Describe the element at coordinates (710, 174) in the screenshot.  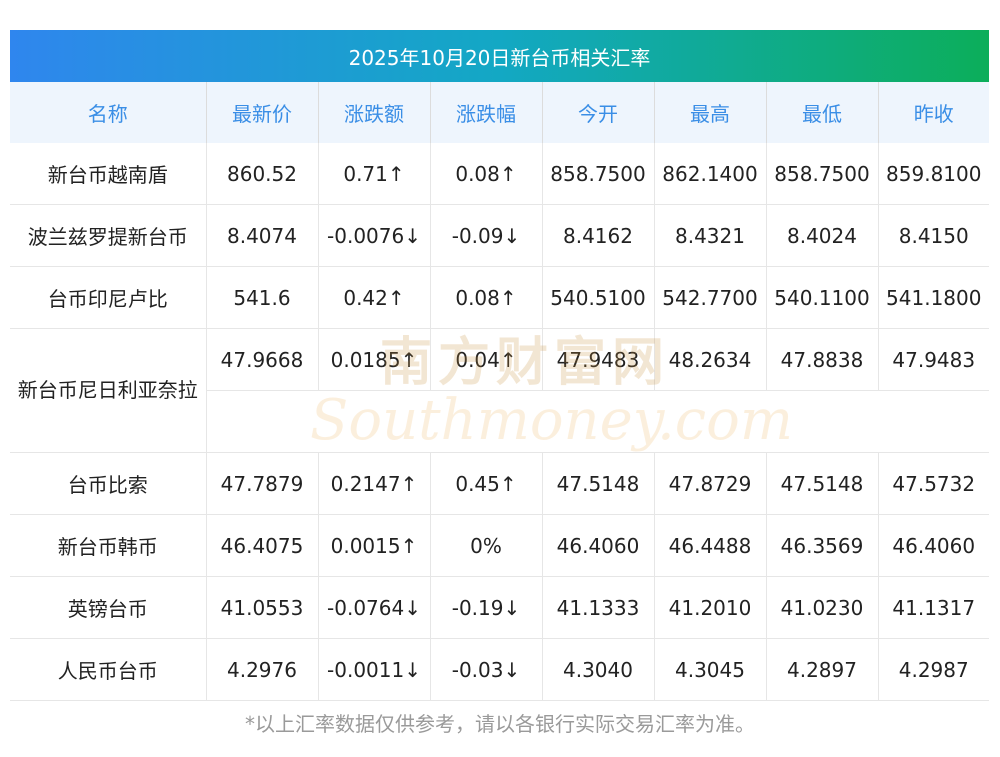
I see `high-price: 862.1400` at that location.